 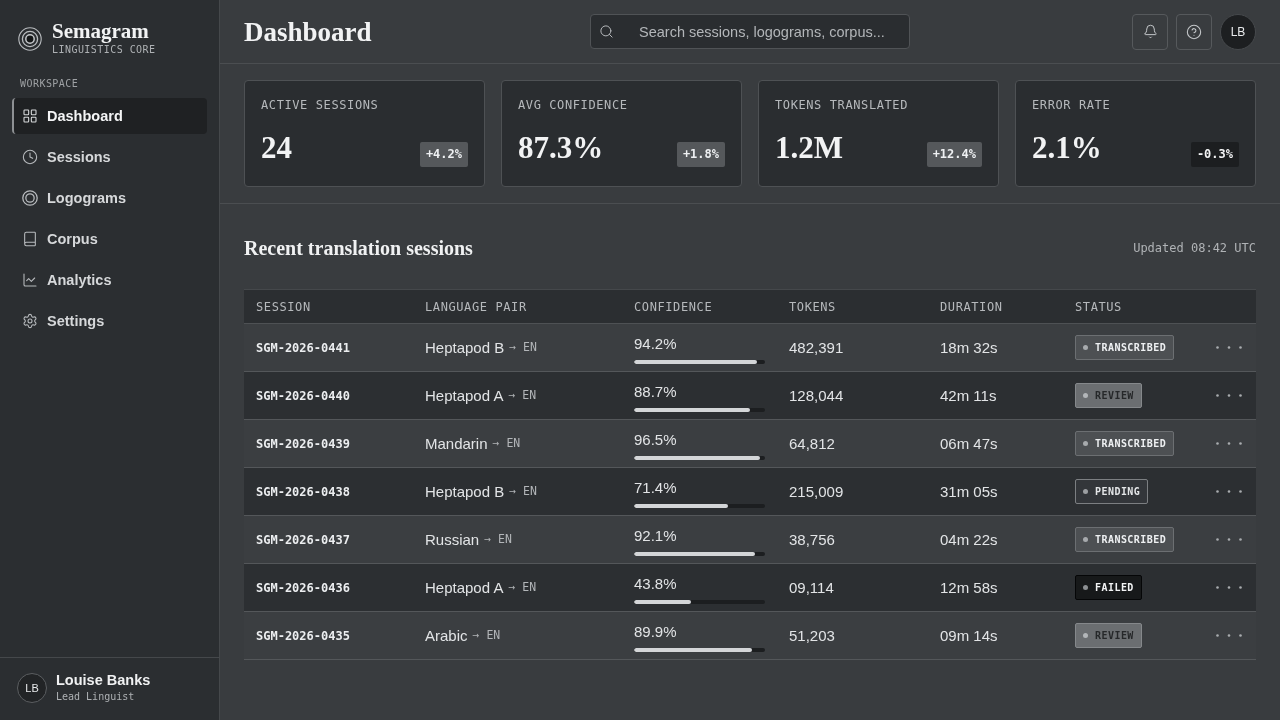 I want to click on sidebar-item: Dashboard, so click(x=109, y=116).